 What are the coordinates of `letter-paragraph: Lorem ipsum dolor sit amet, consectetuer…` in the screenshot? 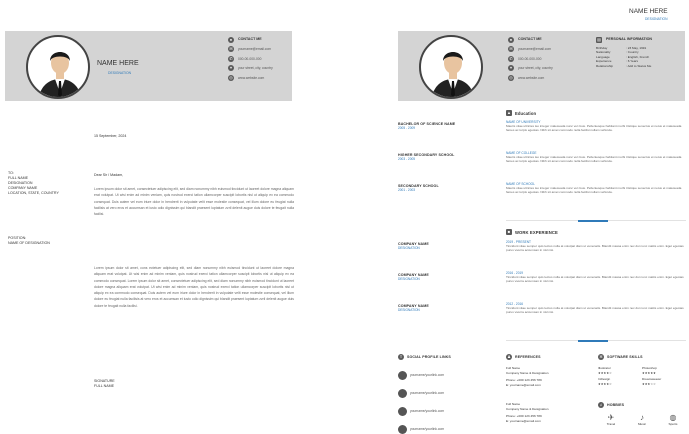 It's located at (194, 202).